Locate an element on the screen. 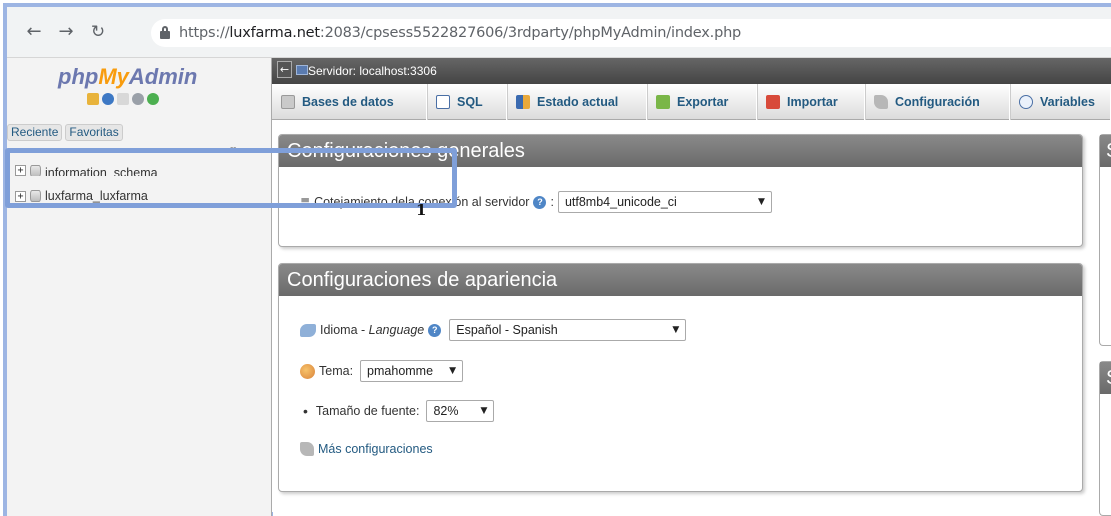 This screenshot has width=1111, height=516. settings-gear-icon is located at coordinates (138, 99).